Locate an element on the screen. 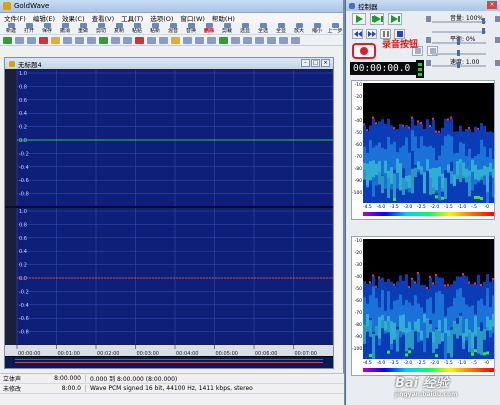  menu-item: 工具(T) is located at coordinates (132, 18).